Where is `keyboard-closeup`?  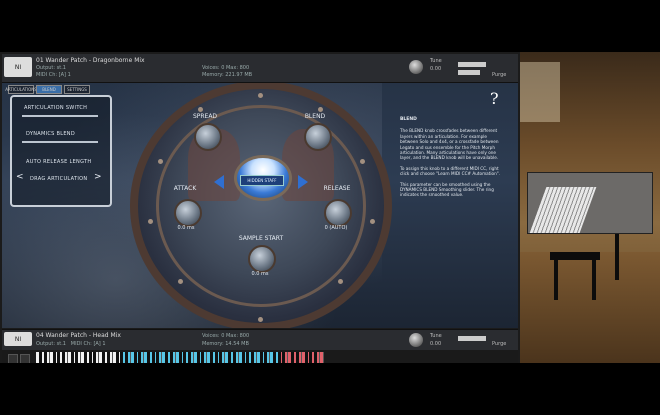 keyboard-closeup is located at coordinates (563, 210).